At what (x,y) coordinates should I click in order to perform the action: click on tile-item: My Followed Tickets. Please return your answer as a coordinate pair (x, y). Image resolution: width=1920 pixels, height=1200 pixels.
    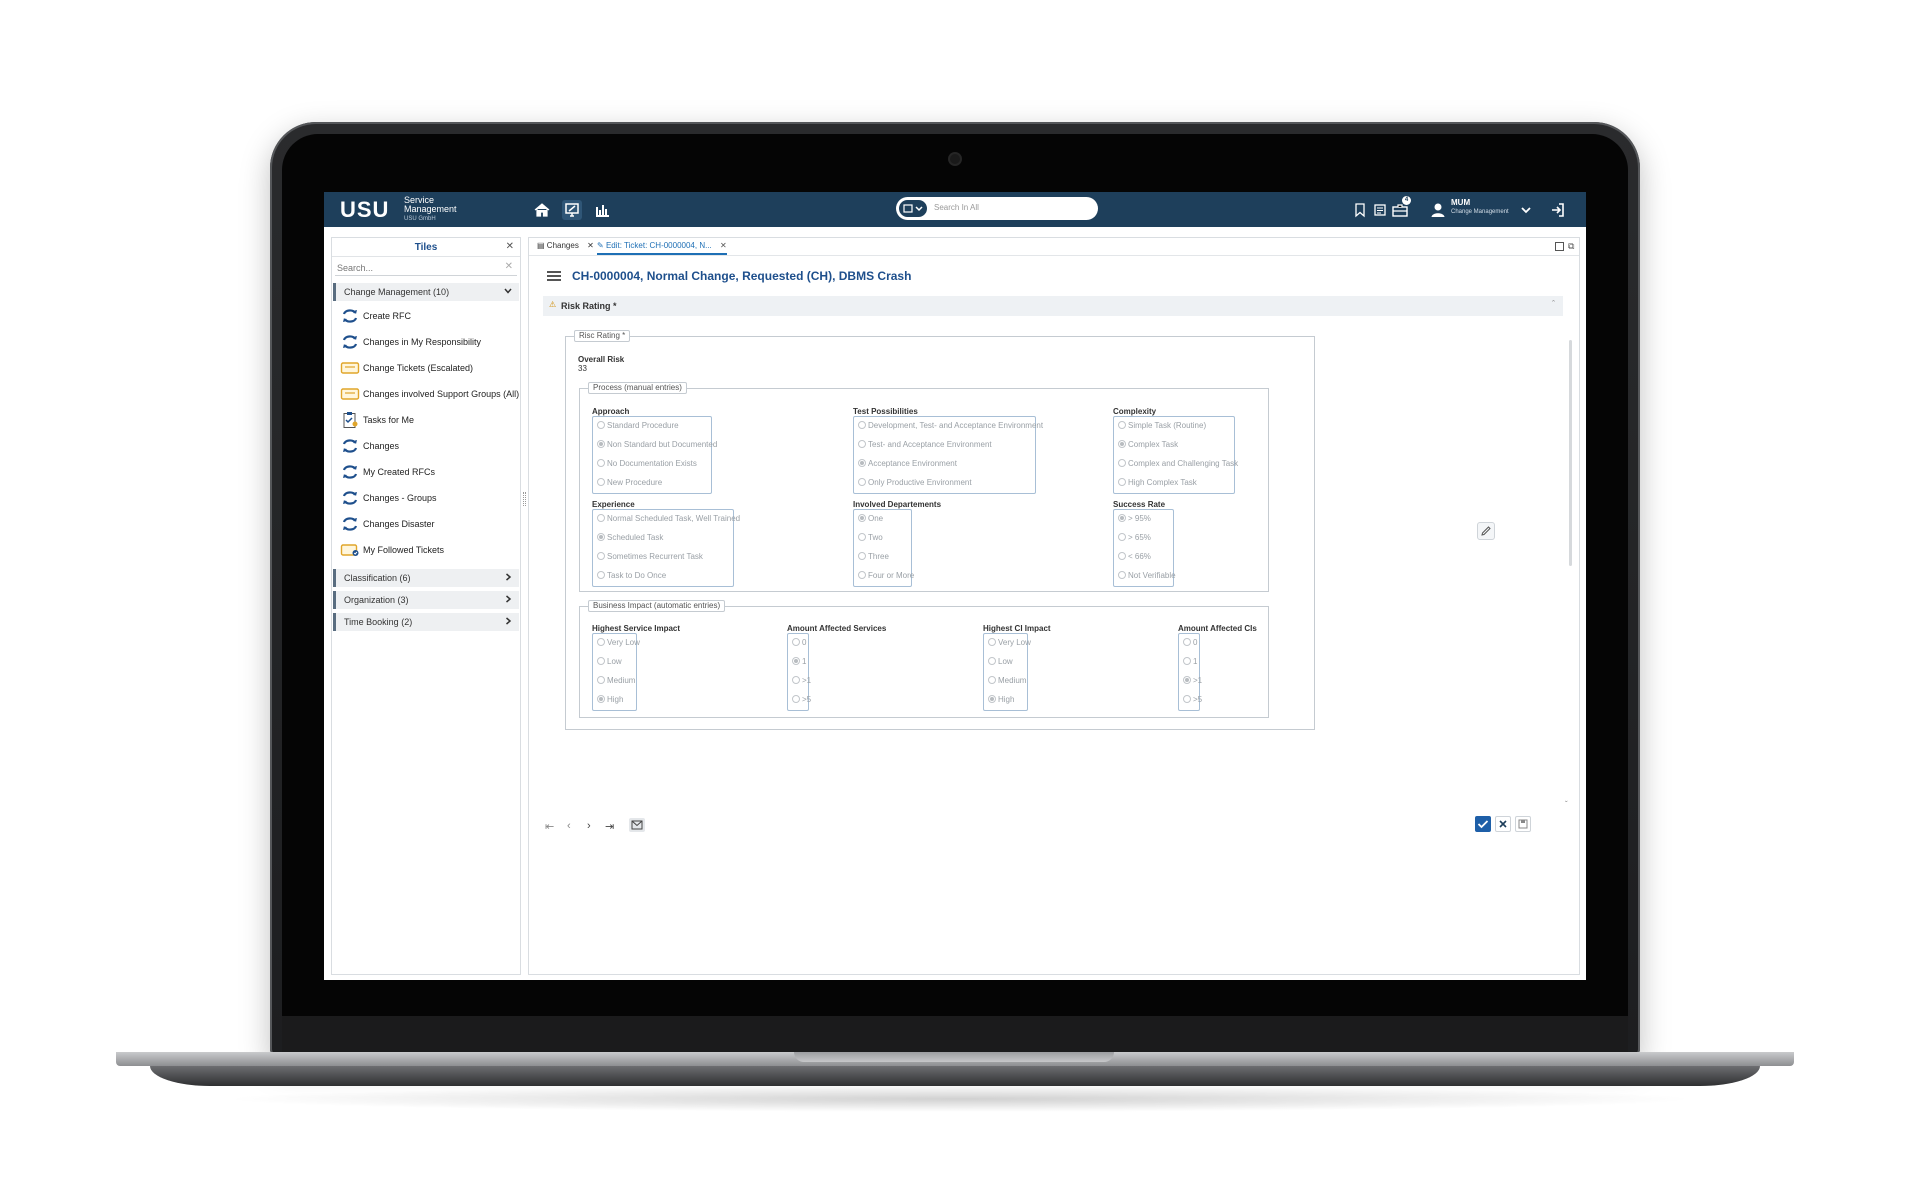
    Looking at the image, I should click on (429, 550).